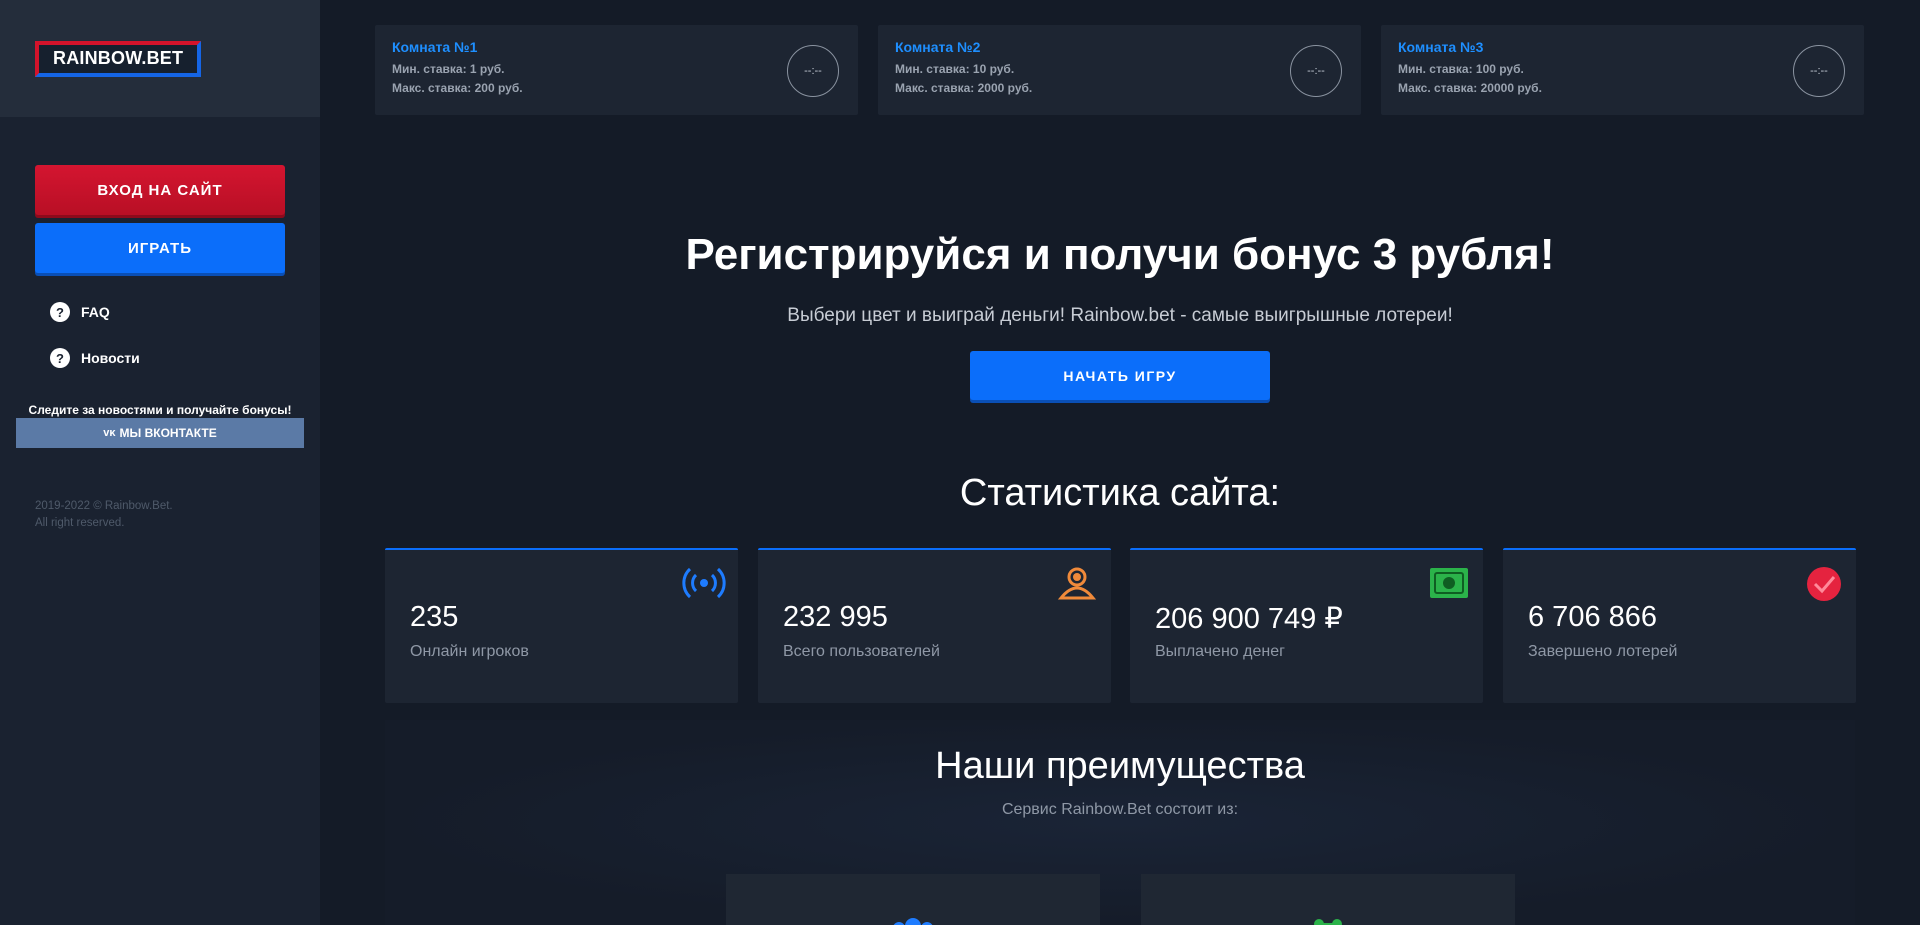  Describe the element at coordinates (168, 433) in the screenshot. I see `vk-button-label: МЫ ВКОНТАКТЕ` at that location.